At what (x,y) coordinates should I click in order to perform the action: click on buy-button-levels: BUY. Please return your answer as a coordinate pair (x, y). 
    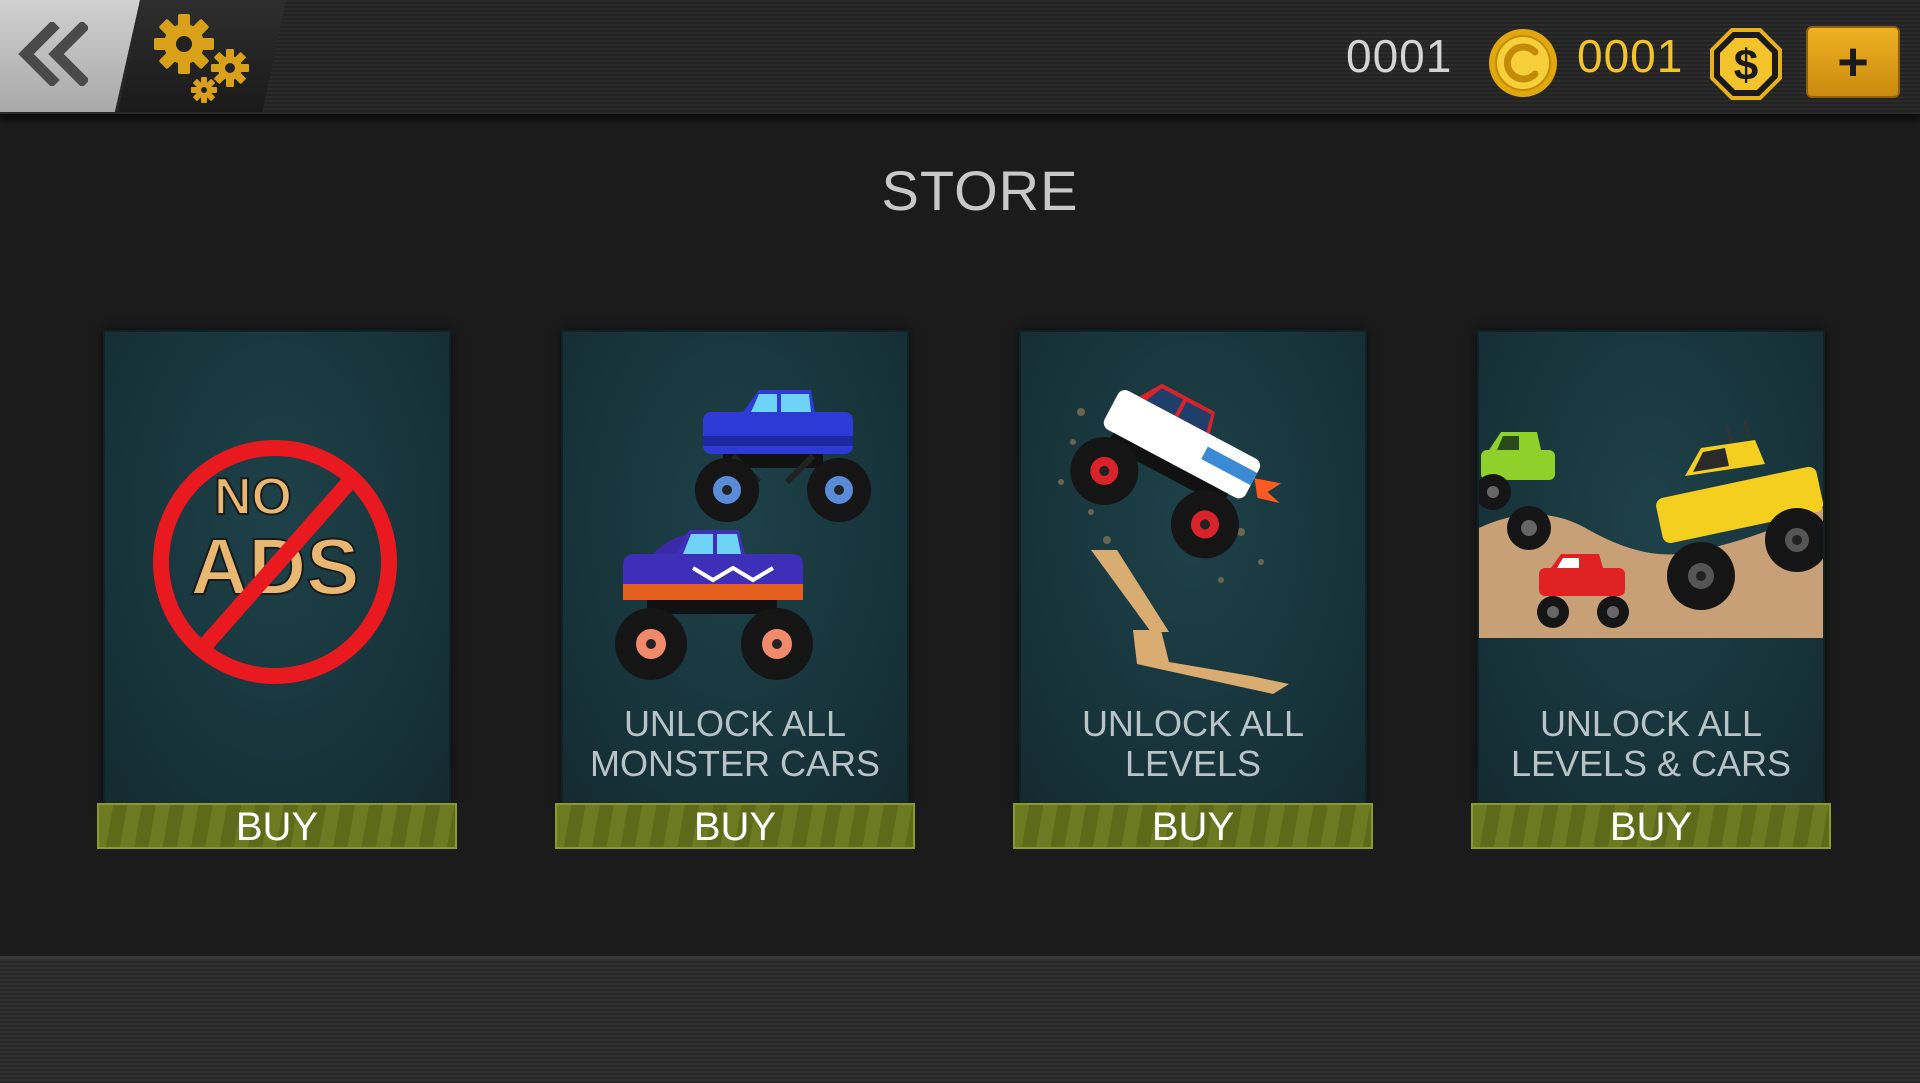
    Looking at the image, I should click on (1193, 826).